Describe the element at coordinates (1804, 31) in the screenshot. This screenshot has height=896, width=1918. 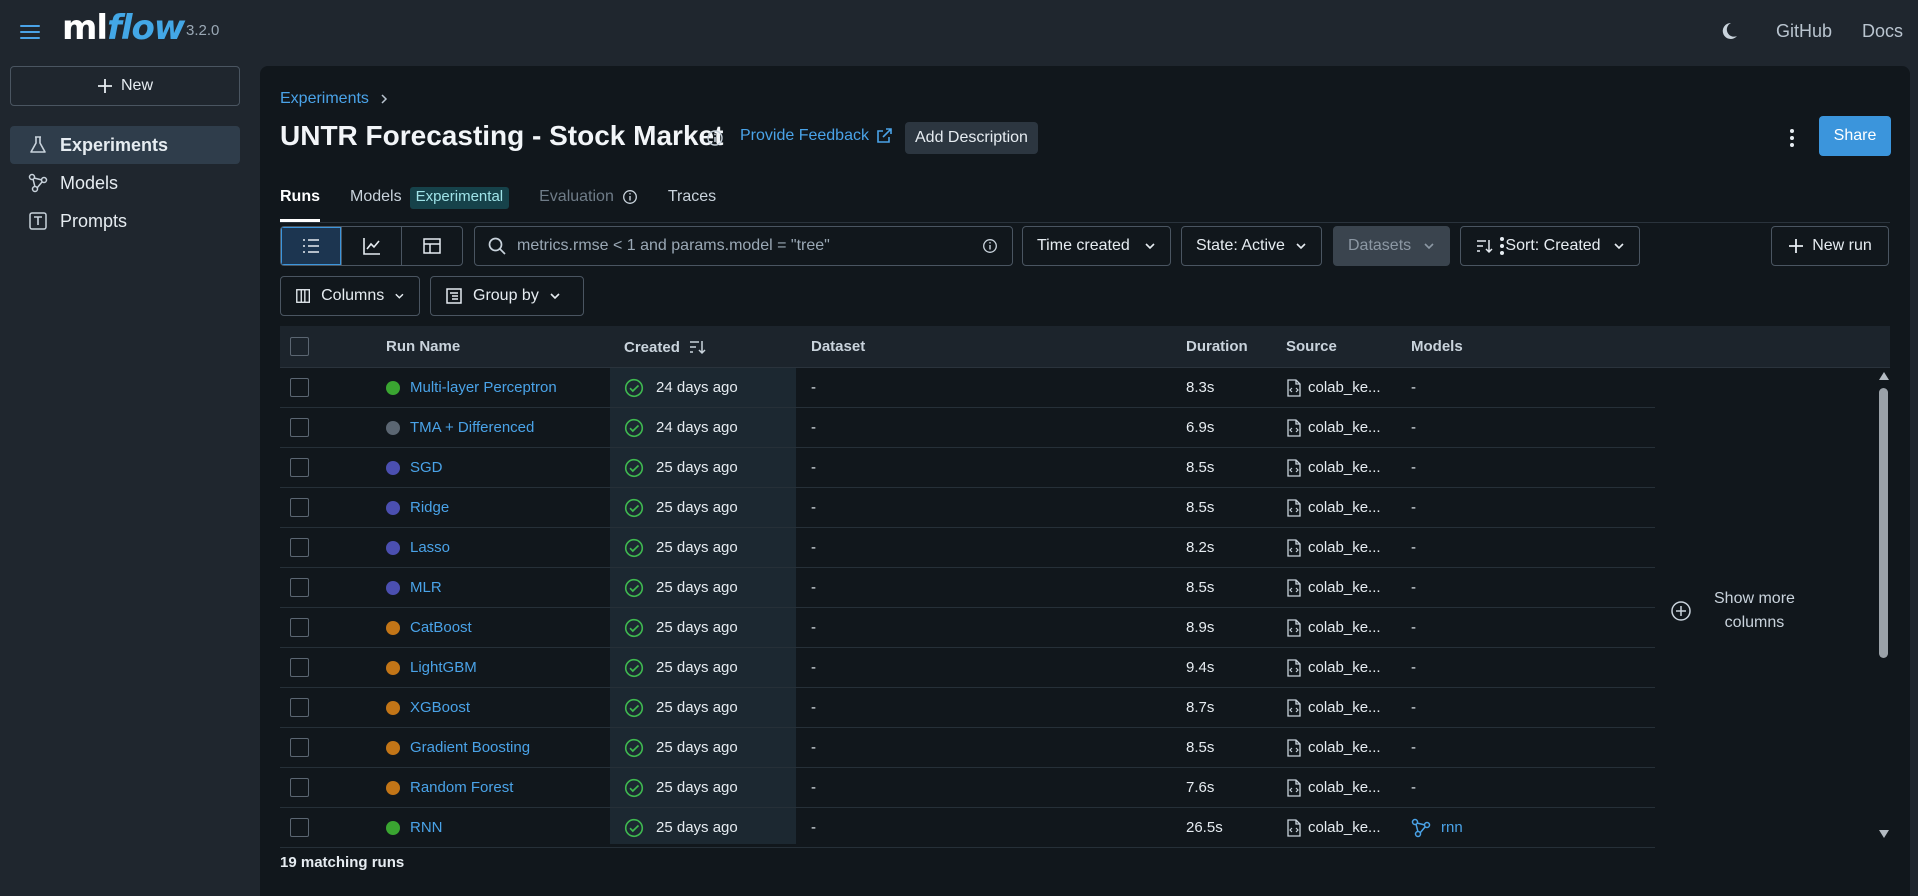
I see `github-link: GitHub` at that location.